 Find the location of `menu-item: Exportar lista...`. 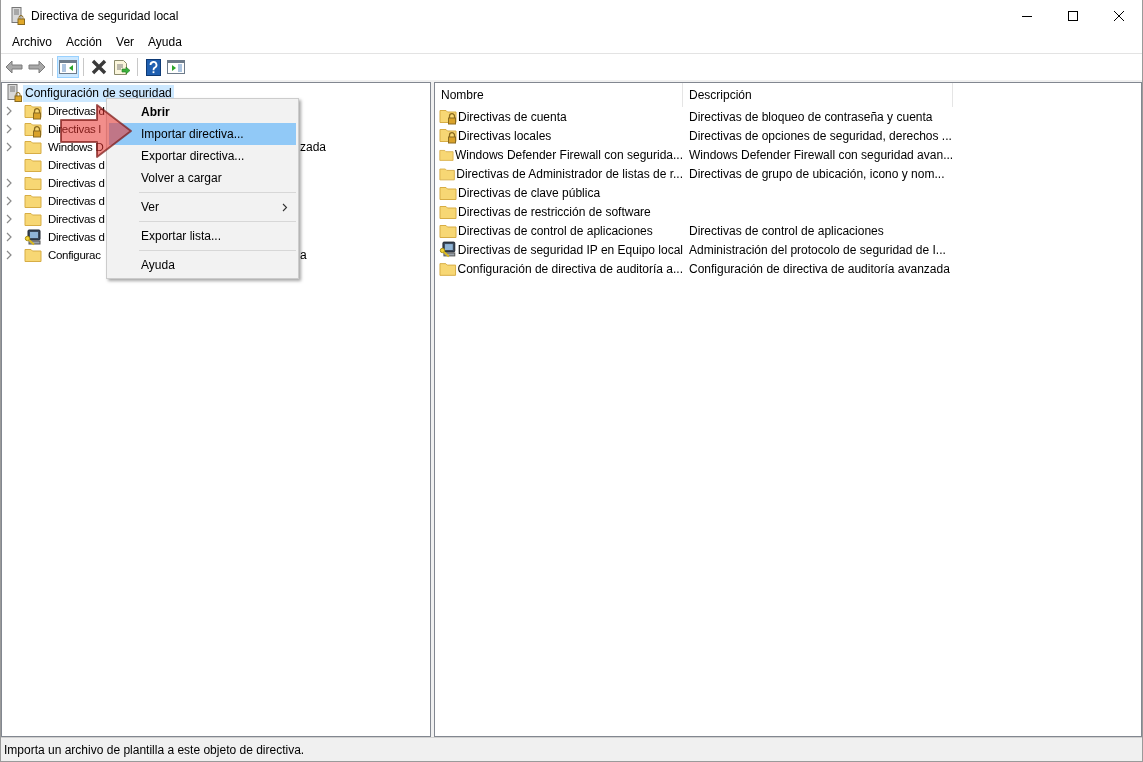

menu-item: Exportar lista... is located at coordinates (218, 236).